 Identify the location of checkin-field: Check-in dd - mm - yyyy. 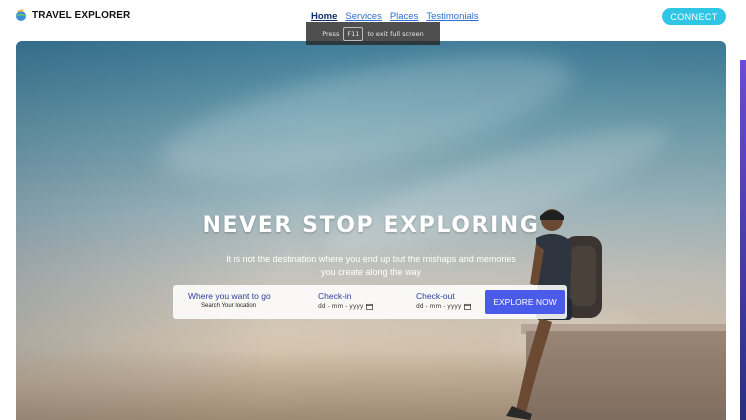
(346, 300).